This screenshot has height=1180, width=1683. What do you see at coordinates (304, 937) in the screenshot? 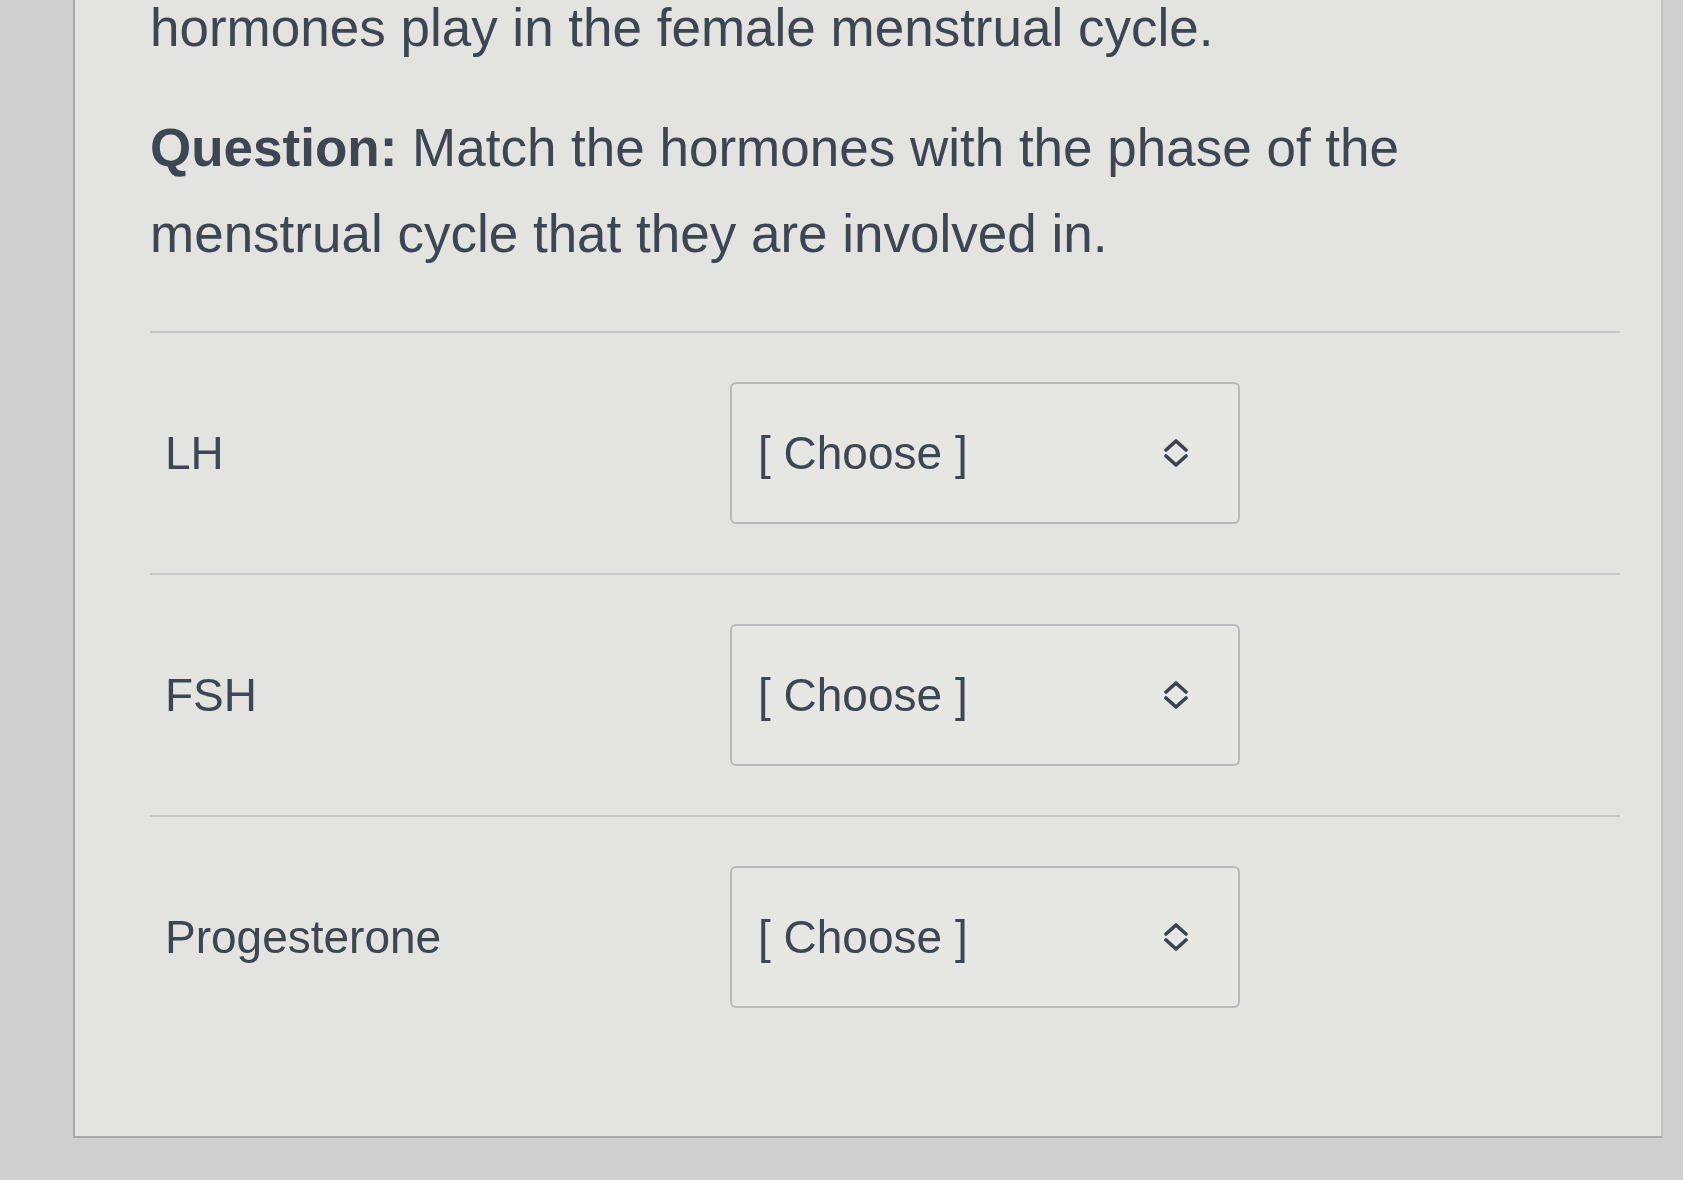
I see `hormone-label: Progesterone` at bounding box center [304, 937].